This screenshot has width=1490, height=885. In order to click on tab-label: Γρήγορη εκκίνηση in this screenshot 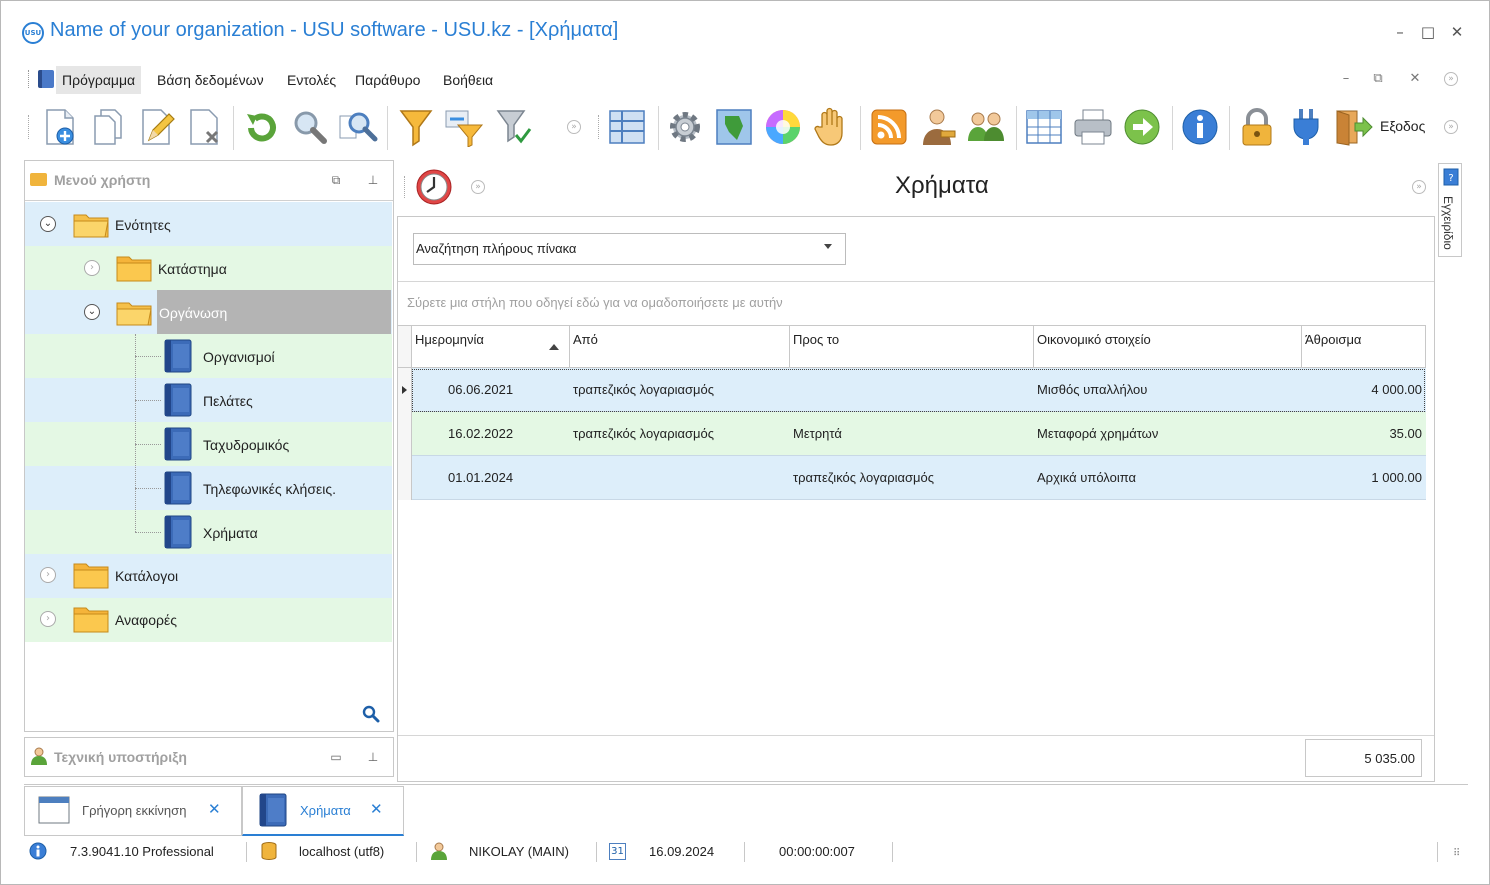, I will do `click(134, 810)`.